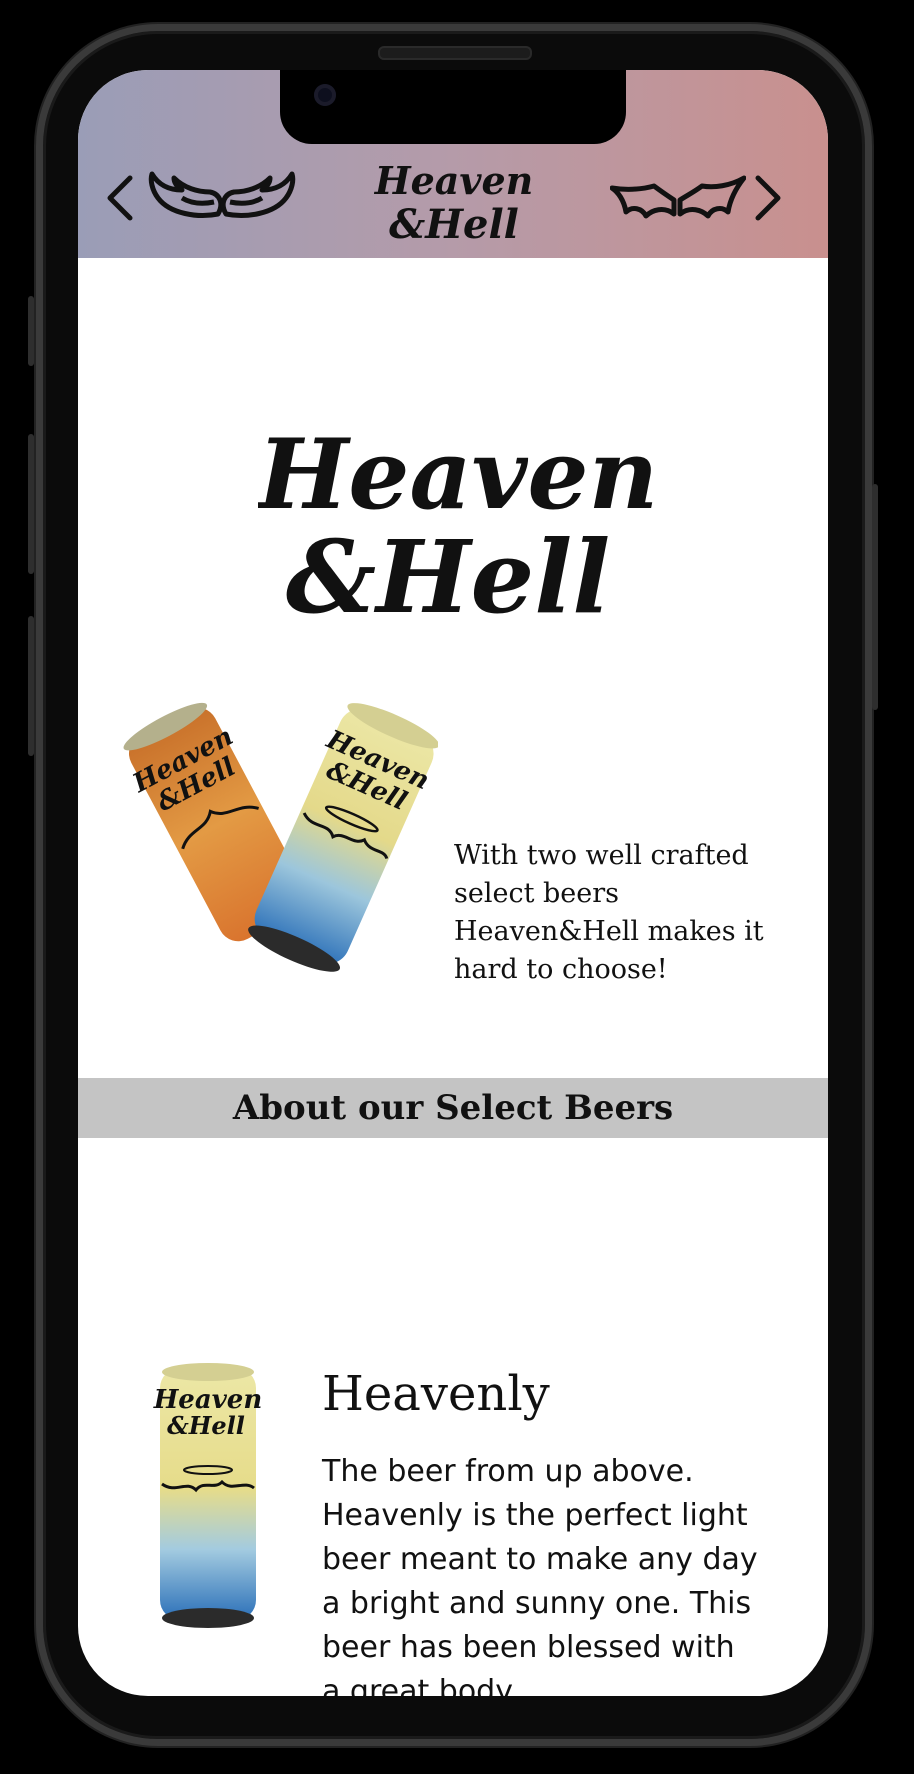  What do you see at coordinates (325, 95) in the screenshot?
I see `front-camera-icon` at bounding box center [325, 95].